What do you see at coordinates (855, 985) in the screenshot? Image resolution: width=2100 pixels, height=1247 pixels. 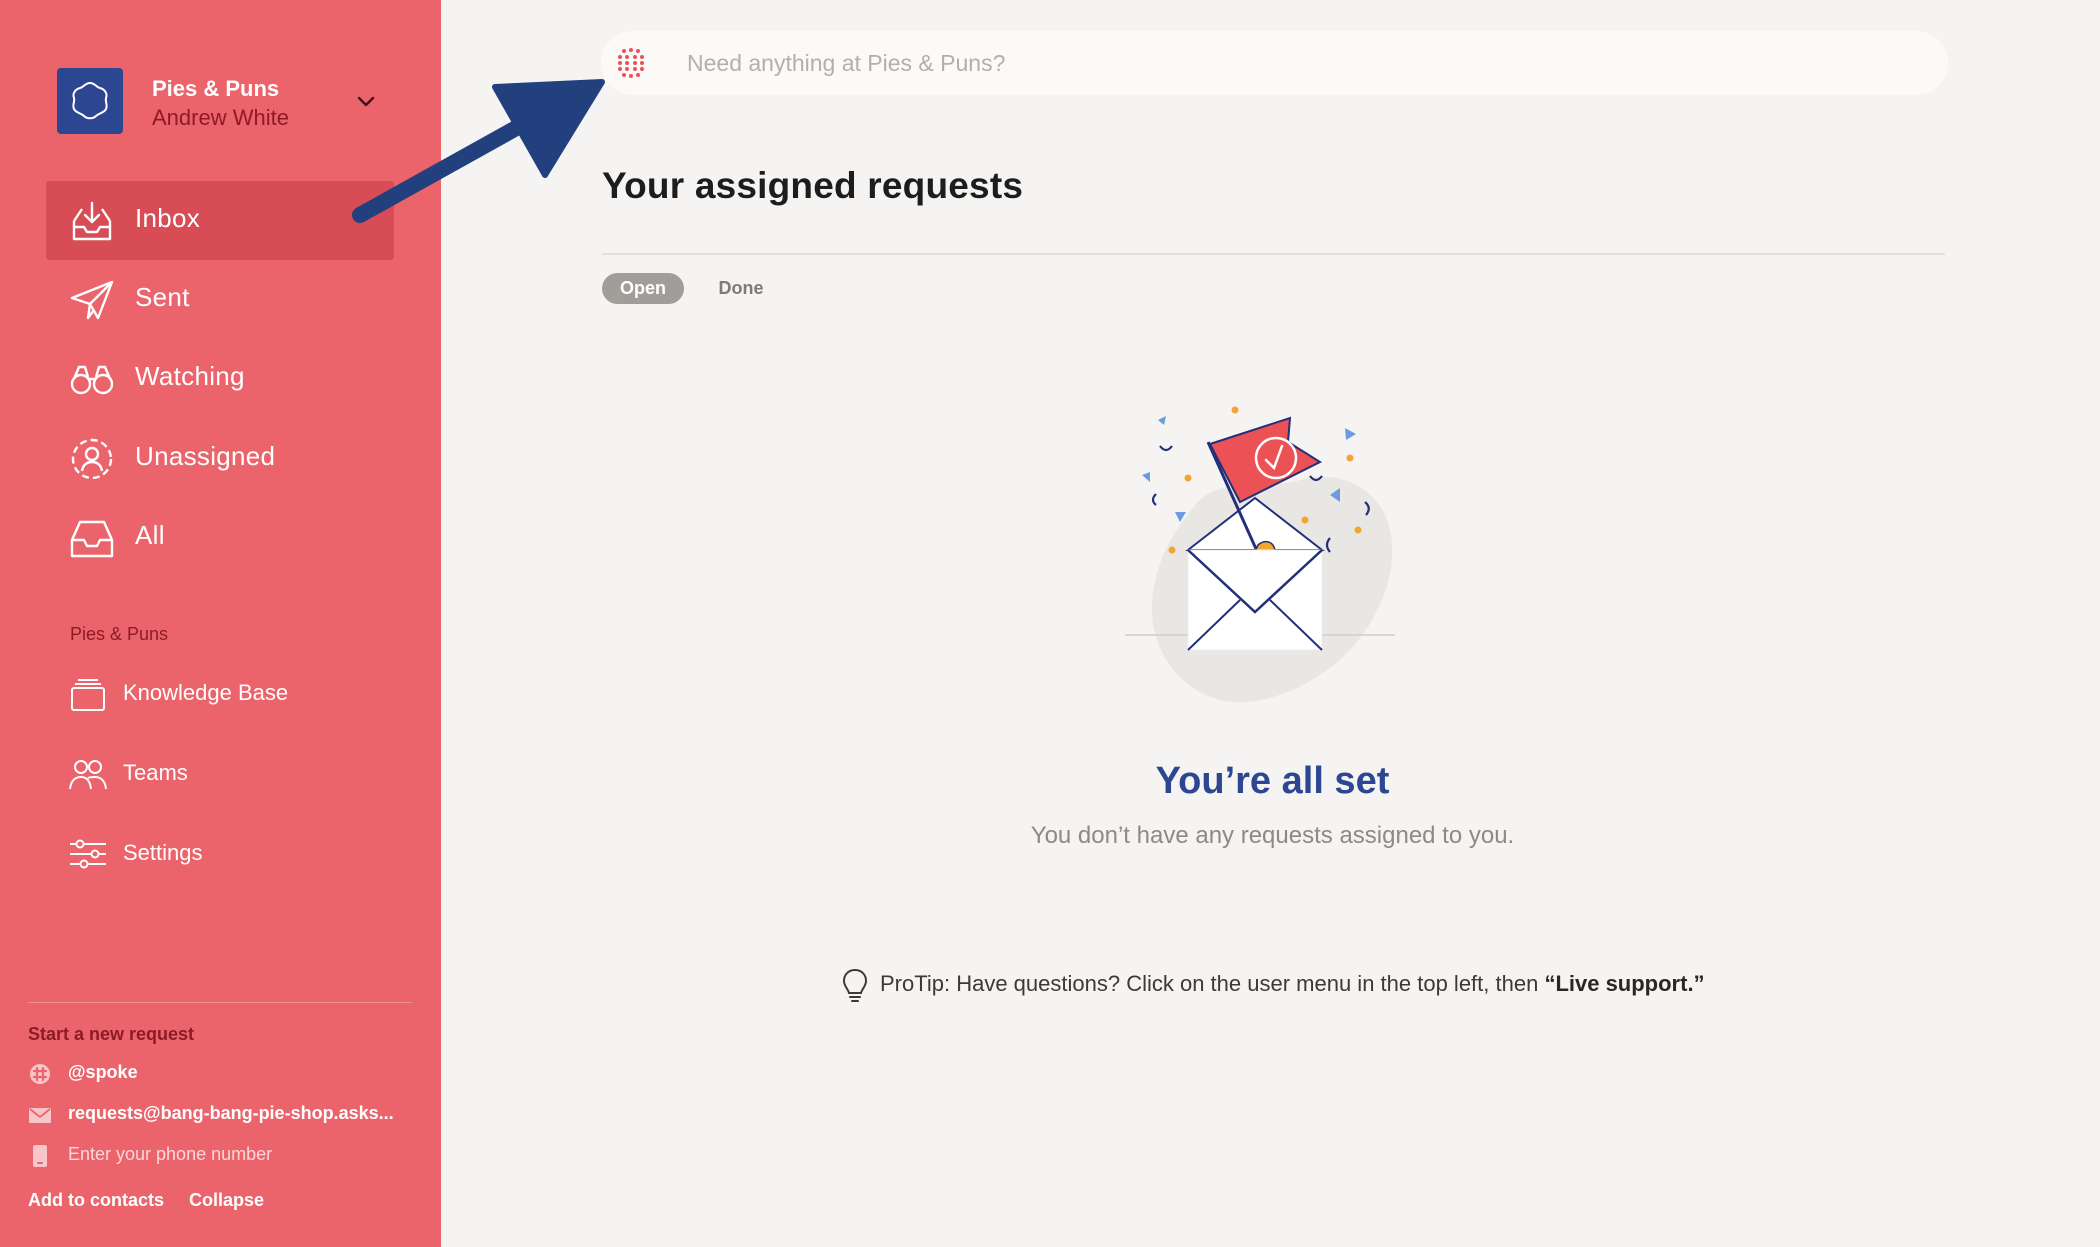 I see `lightbulb-icon` at bounding box center [855, 985].